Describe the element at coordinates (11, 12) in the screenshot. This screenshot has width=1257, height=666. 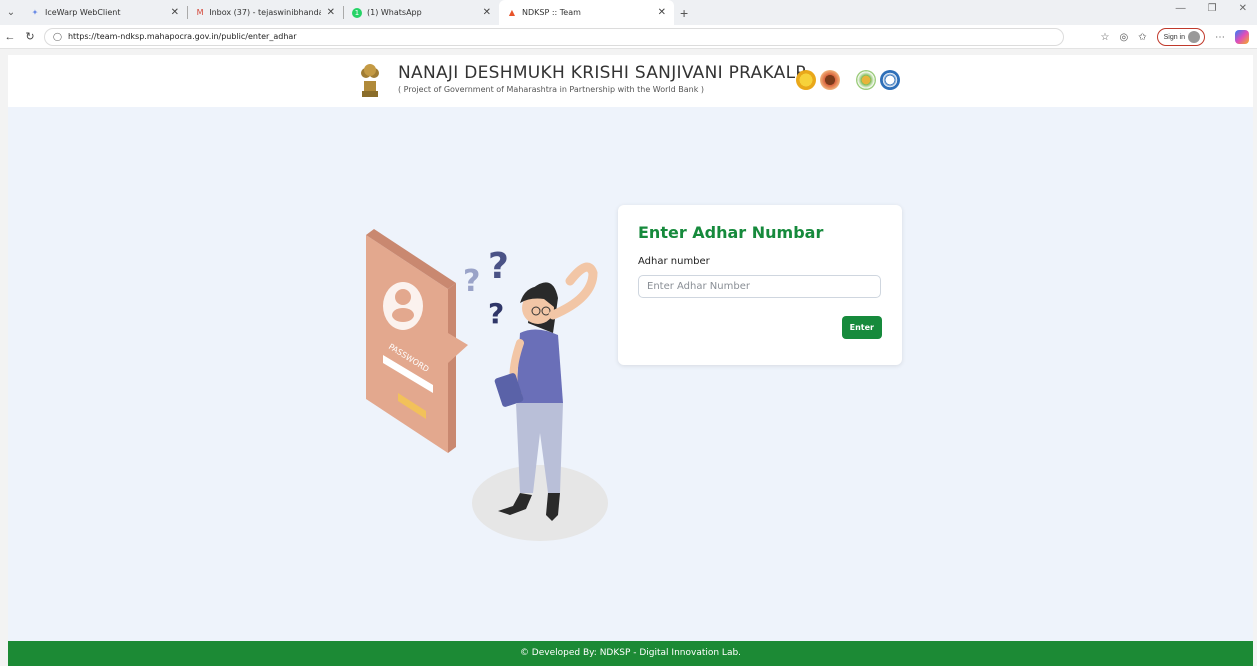
I see `tab-list-chevron-icon: ⌄` at that location.